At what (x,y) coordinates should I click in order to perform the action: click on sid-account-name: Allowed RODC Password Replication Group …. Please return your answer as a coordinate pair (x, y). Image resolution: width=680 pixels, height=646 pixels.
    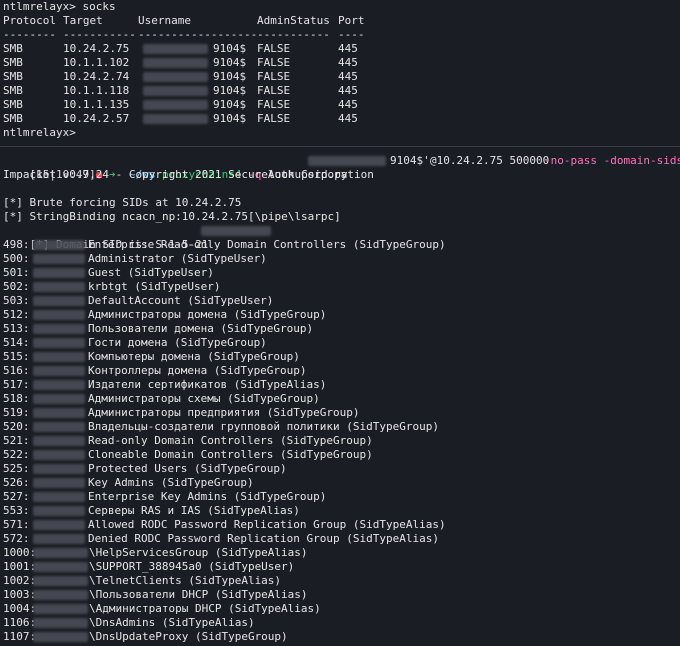
    Looking at the image, I should click on (267, 524).